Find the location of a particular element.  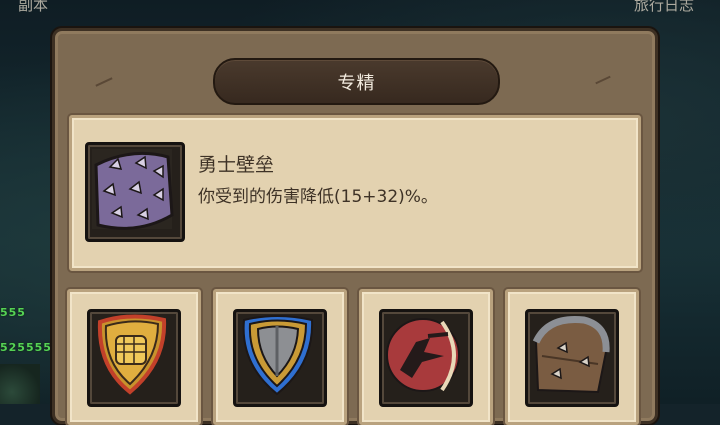

dialog-title-bar: 专精 is located at coordinates (356, 81).